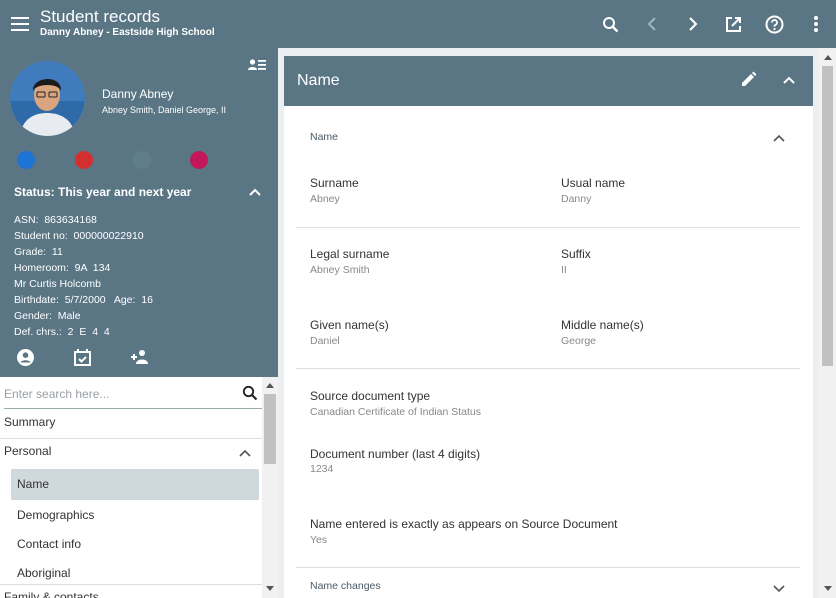  What do you see at coordinates (135, 484) in the screenshot?
I see `nav-item-name: Name` at bounding box center [135, 484].